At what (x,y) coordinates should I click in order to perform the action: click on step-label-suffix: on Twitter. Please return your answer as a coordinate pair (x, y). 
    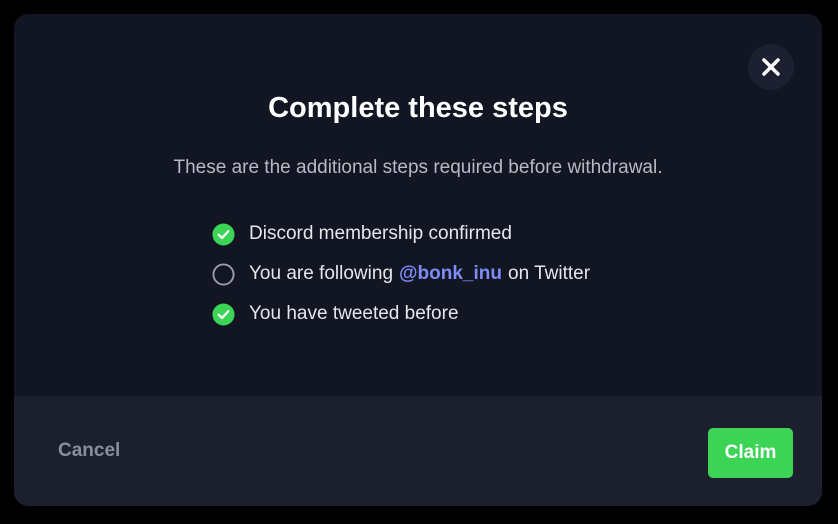
    Looking at the image, I should click on (549, 273).